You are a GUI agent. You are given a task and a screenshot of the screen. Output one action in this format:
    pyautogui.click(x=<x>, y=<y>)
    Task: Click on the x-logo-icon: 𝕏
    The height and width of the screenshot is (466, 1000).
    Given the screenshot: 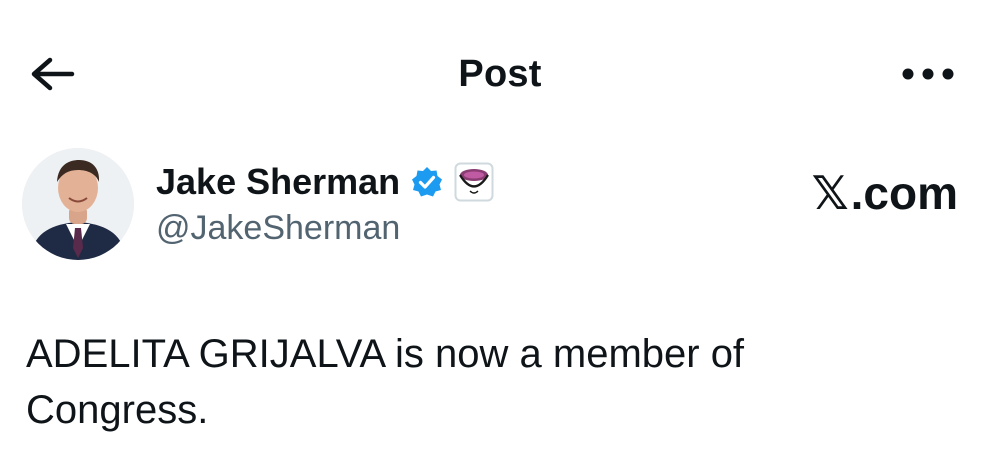 What is the action you would take?
    pyautogui.click(x=830, y=193)
    